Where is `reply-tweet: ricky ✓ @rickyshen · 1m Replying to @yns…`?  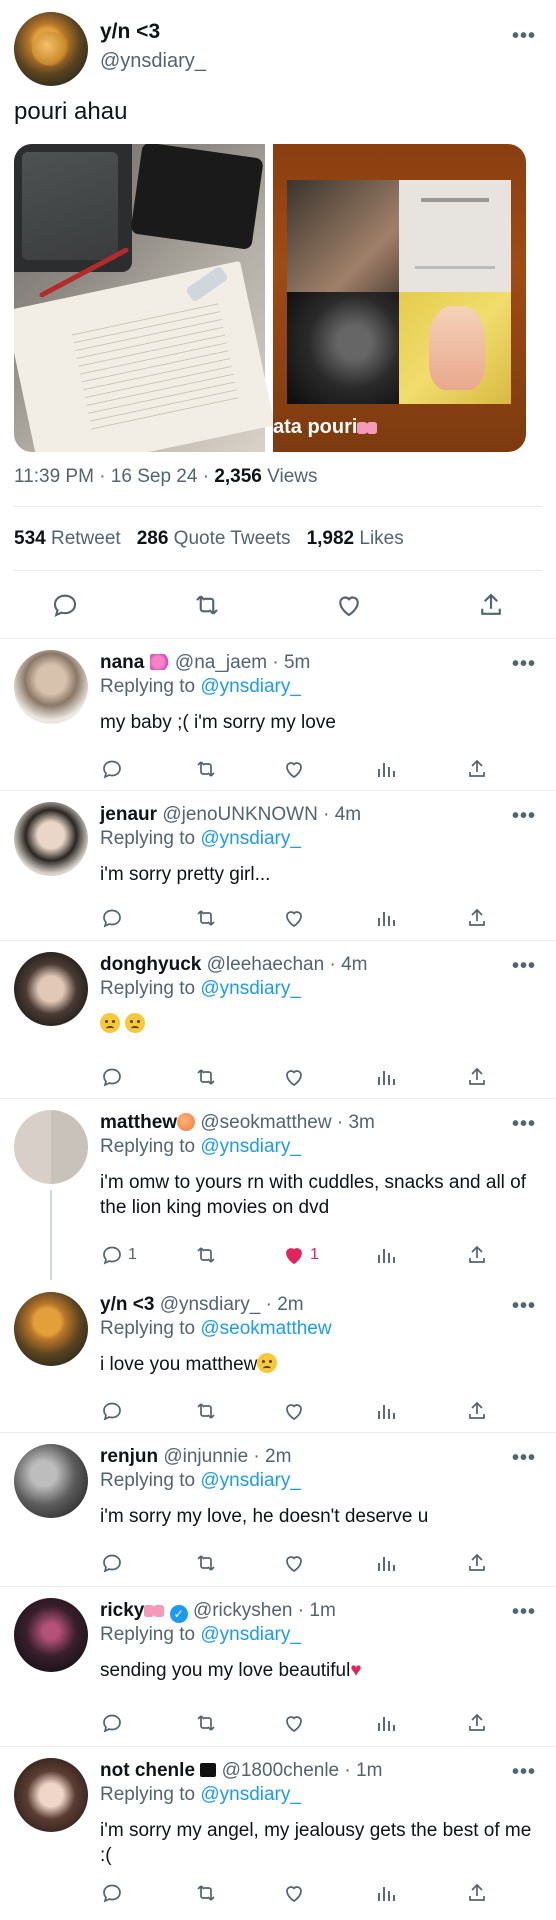 reply-tweet: ricky ✓ @rickyshen · 1m Replying to @yns… is located at coordinates (278, 1666).